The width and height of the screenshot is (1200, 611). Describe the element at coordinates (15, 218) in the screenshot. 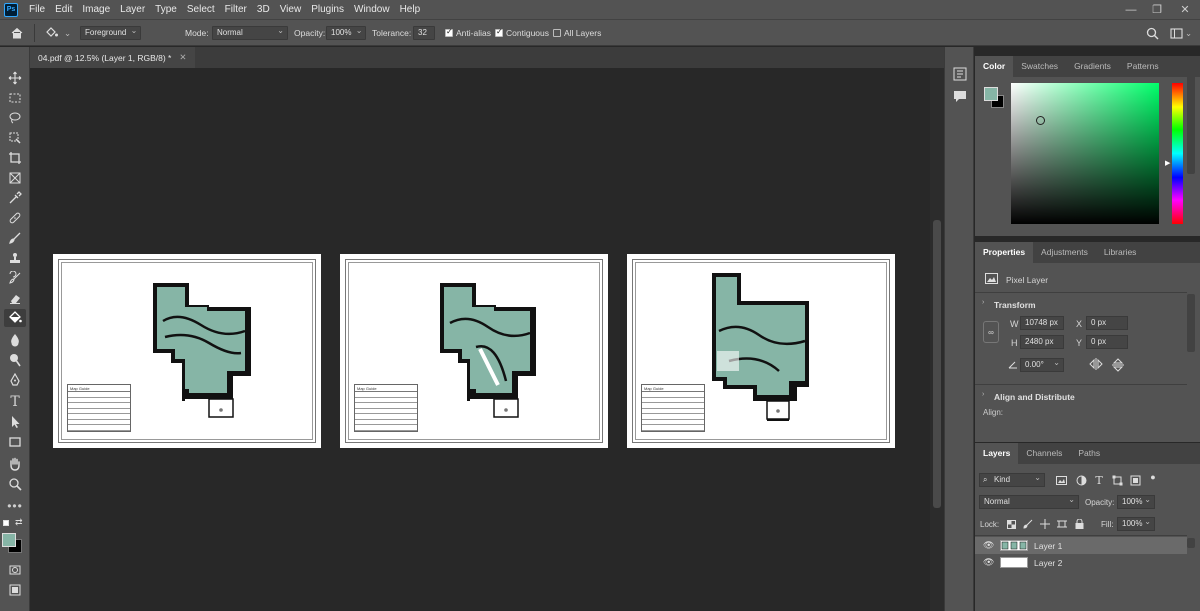

I see `healing-brush-tool-icon` at that location.